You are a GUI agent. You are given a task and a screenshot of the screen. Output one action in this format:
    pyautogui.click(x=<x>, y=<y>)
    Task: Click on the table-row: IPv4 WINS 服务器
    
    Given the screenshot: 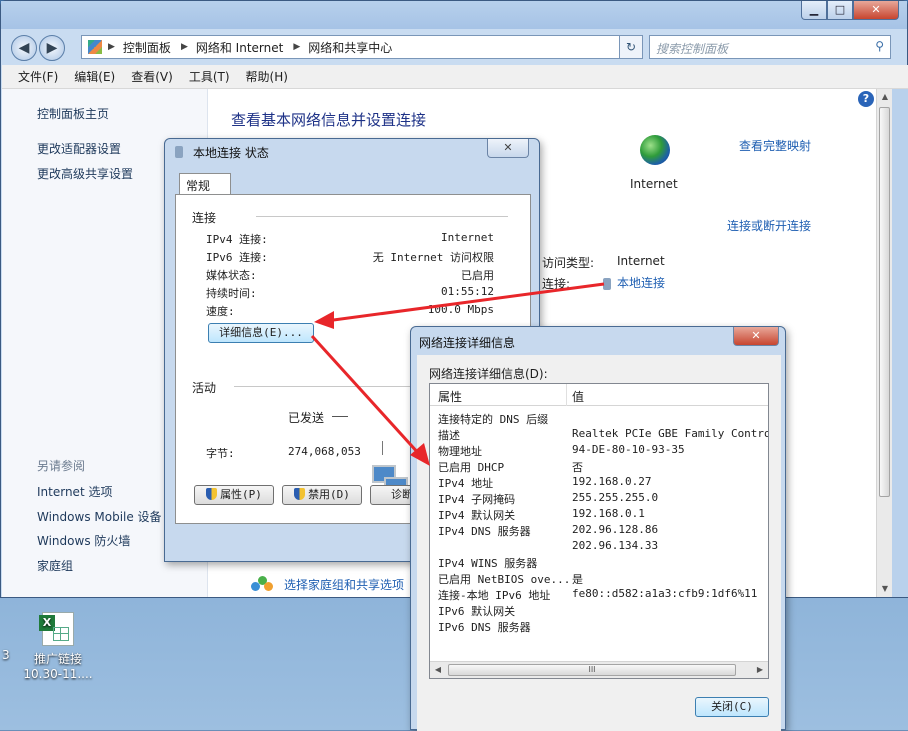 What is the action you would take?
    pyautogui.click(x=599, y=562)
    